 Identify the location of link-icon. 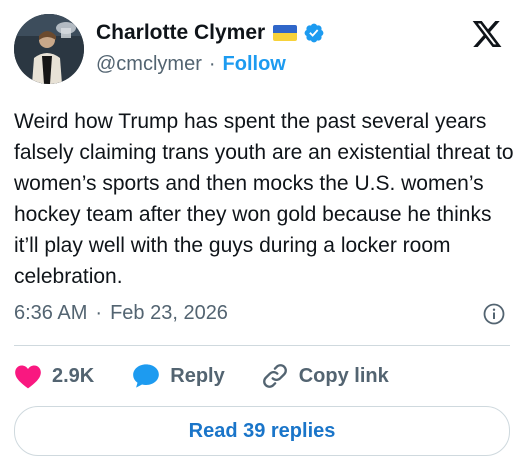
(274, 376).